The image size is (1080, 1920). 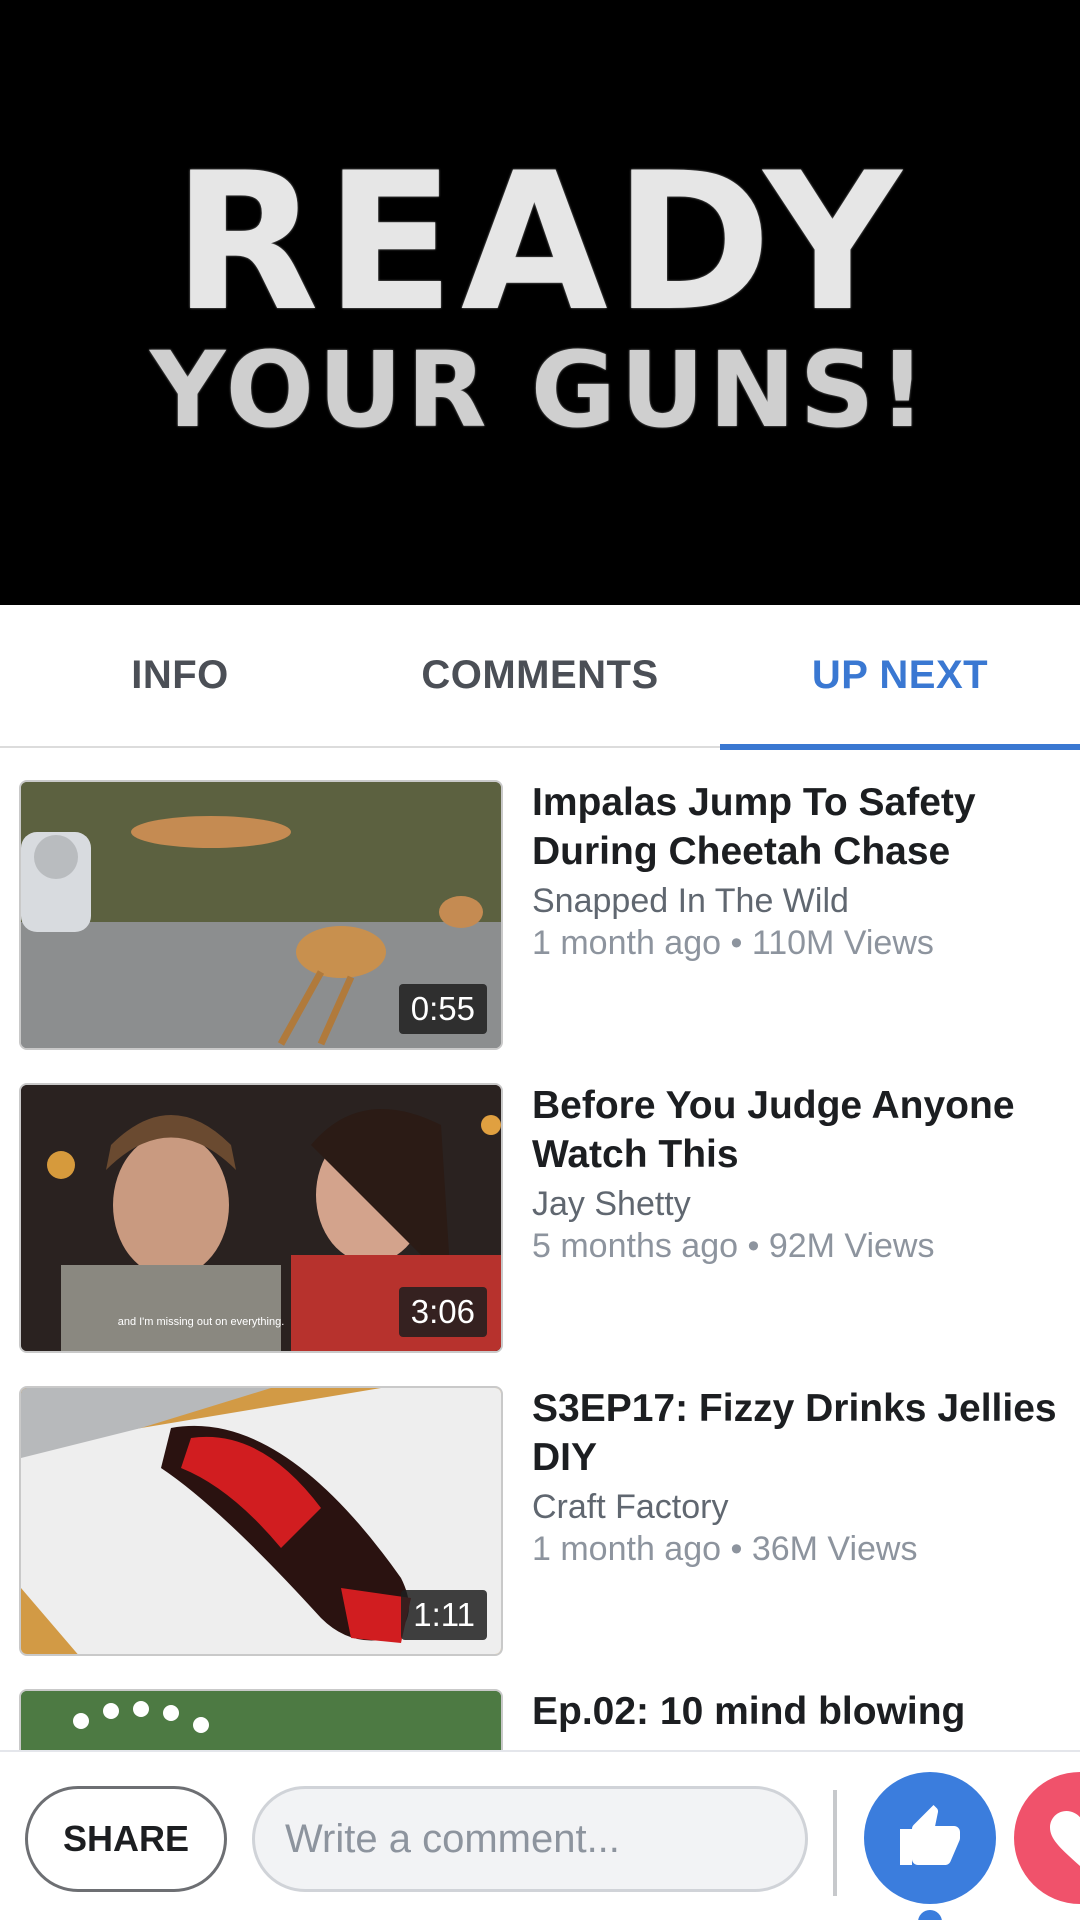 What do you see at coordinates (530, 1839) in the screenshot?
I see `comment-input` at bounding box center [530, 1839].